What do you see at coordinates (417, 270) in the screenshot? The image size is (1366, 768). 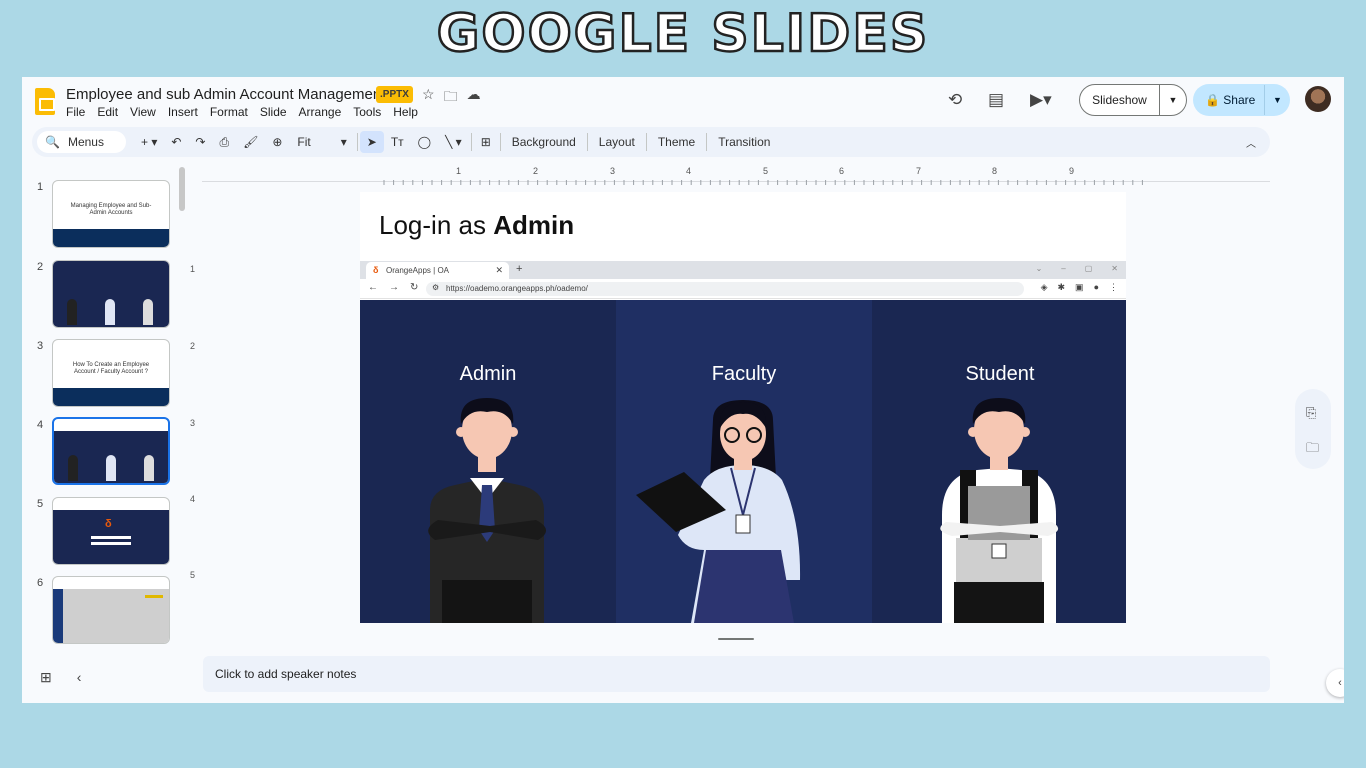 I see `browser-tab-title: OrangeApps | OA` at bounding box center [417, 270].